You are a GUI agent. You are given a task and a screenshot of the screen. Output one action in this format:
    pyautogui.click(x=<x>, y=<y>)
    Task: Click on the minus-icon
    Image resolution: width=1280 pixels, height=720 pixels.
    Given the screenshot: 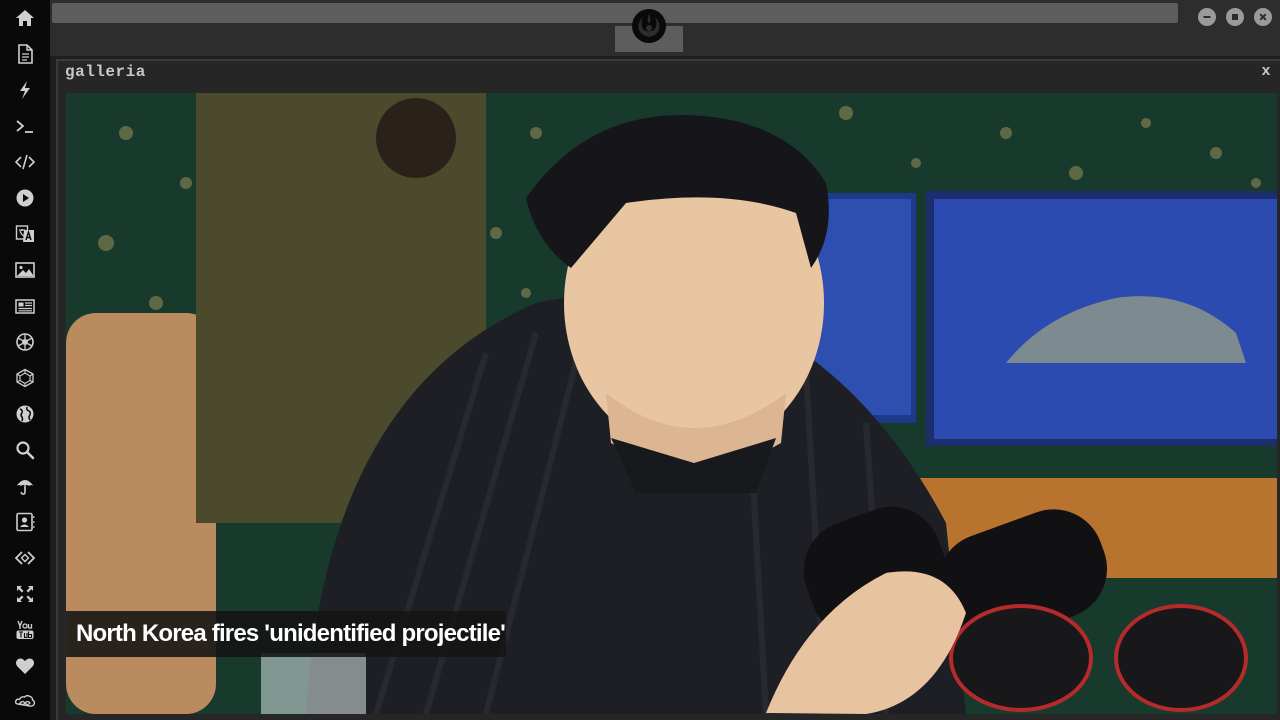 What is the action you would take?
    pyautogui.click(x=1207, y=17)
    